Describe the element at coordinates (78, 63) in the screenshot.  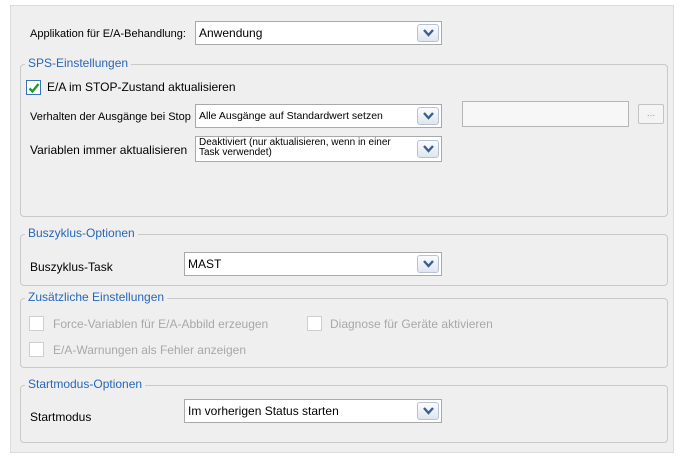
I see `sps-group-title: SPS-Einstellungen` at that location.